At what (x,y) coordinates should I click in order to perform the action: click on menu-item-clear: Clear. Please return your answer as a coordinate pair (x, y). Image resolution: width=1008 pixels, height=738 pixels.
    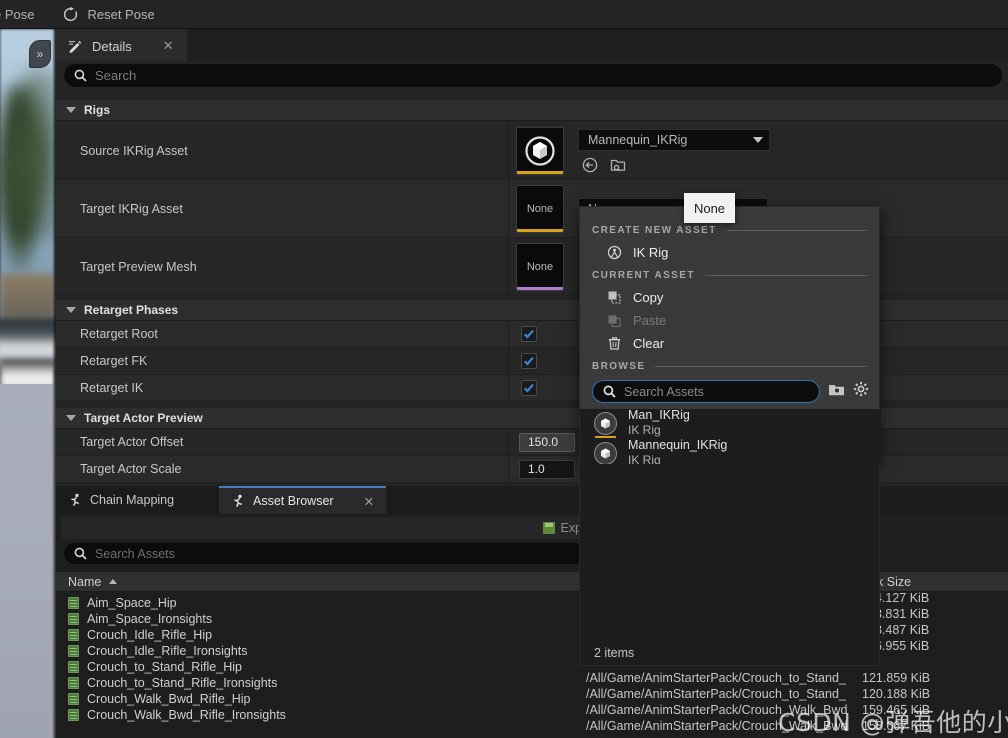
    Looking at the image, I should click on (729, 343).